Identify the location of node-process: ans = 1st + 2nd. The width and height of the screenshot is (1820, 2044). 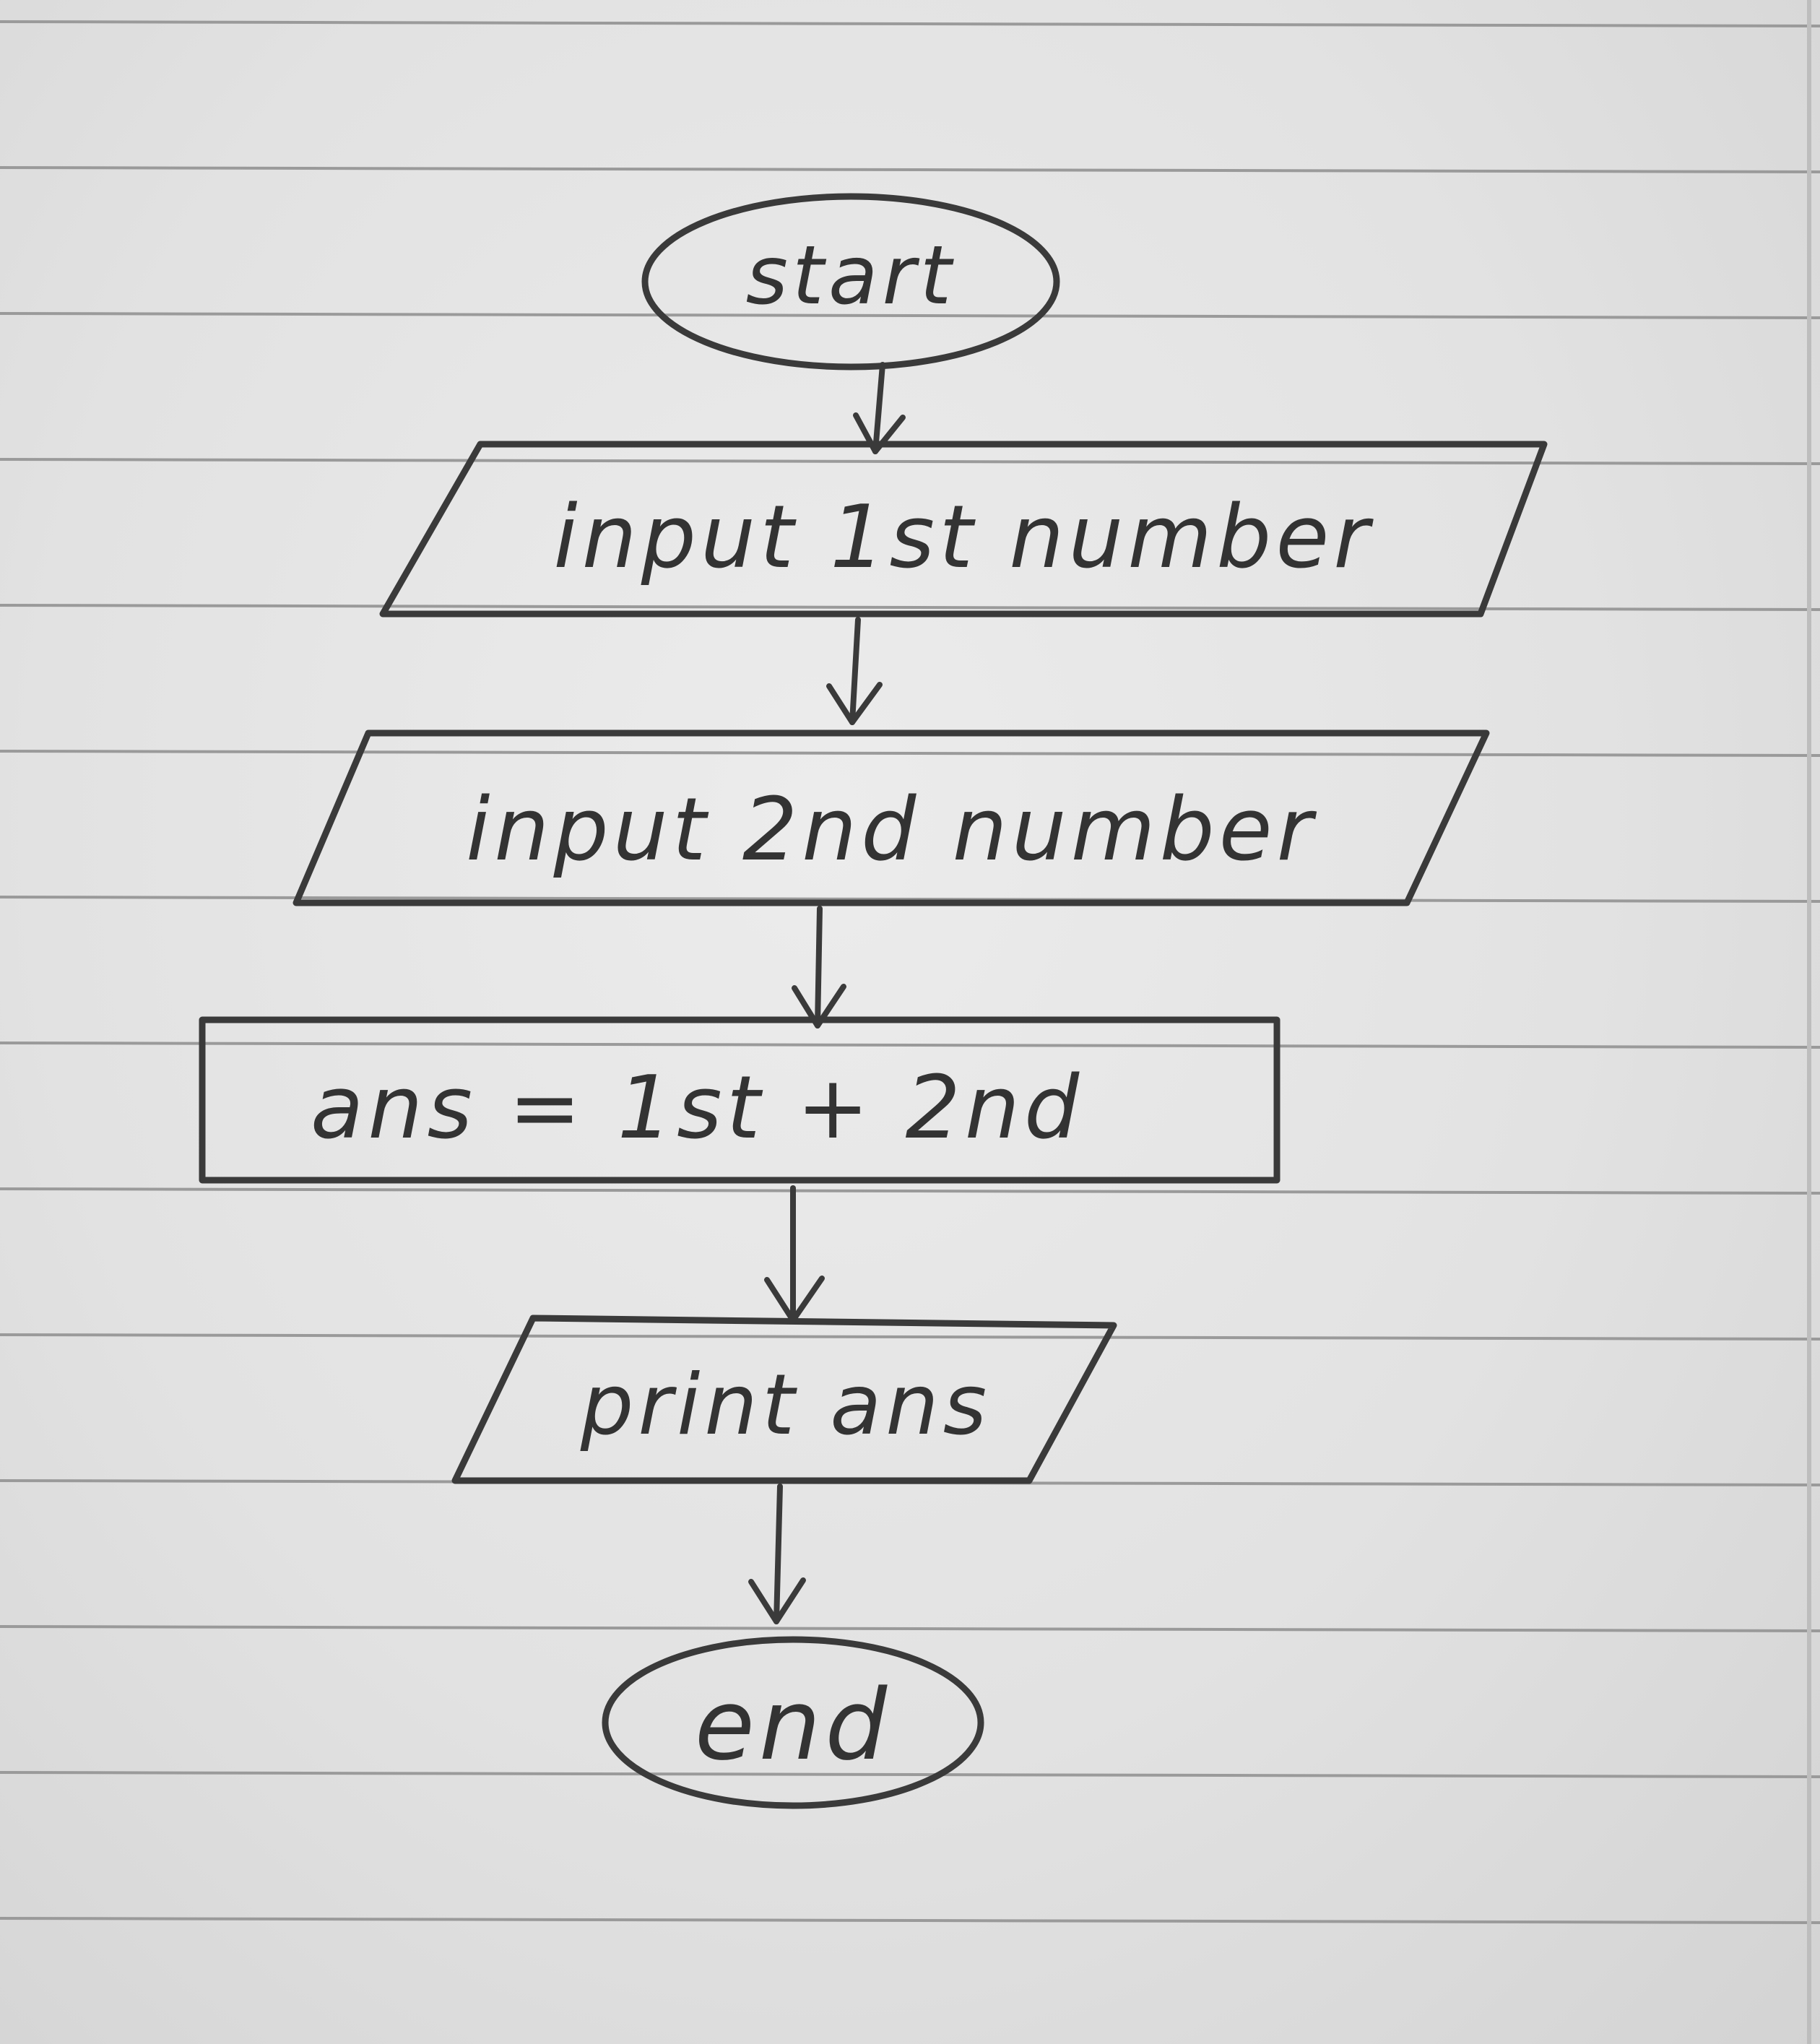
(739, 1100).